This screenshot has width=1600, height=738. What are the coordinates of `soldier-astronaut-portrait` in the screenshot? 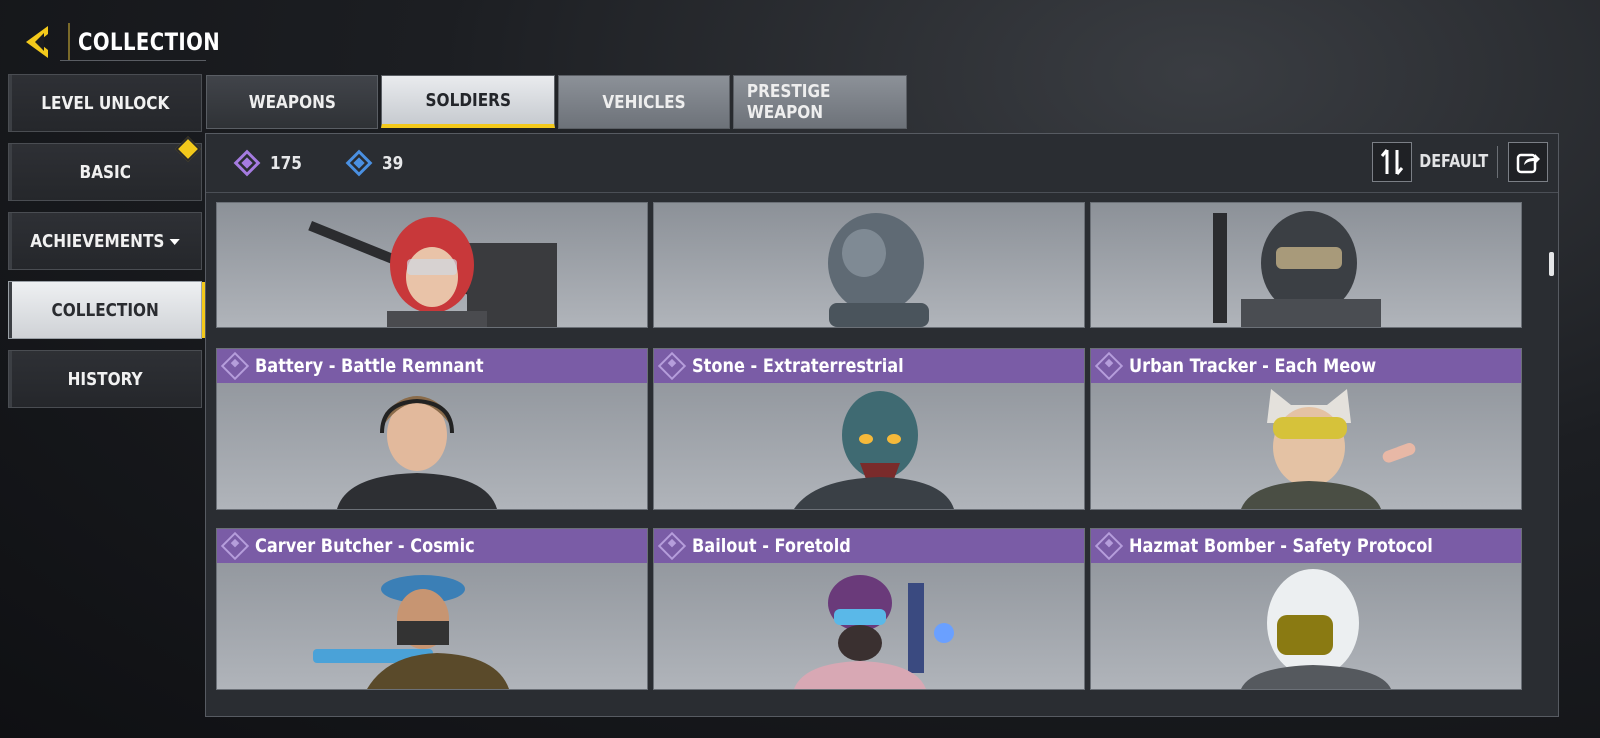 It's located at (878, 270).